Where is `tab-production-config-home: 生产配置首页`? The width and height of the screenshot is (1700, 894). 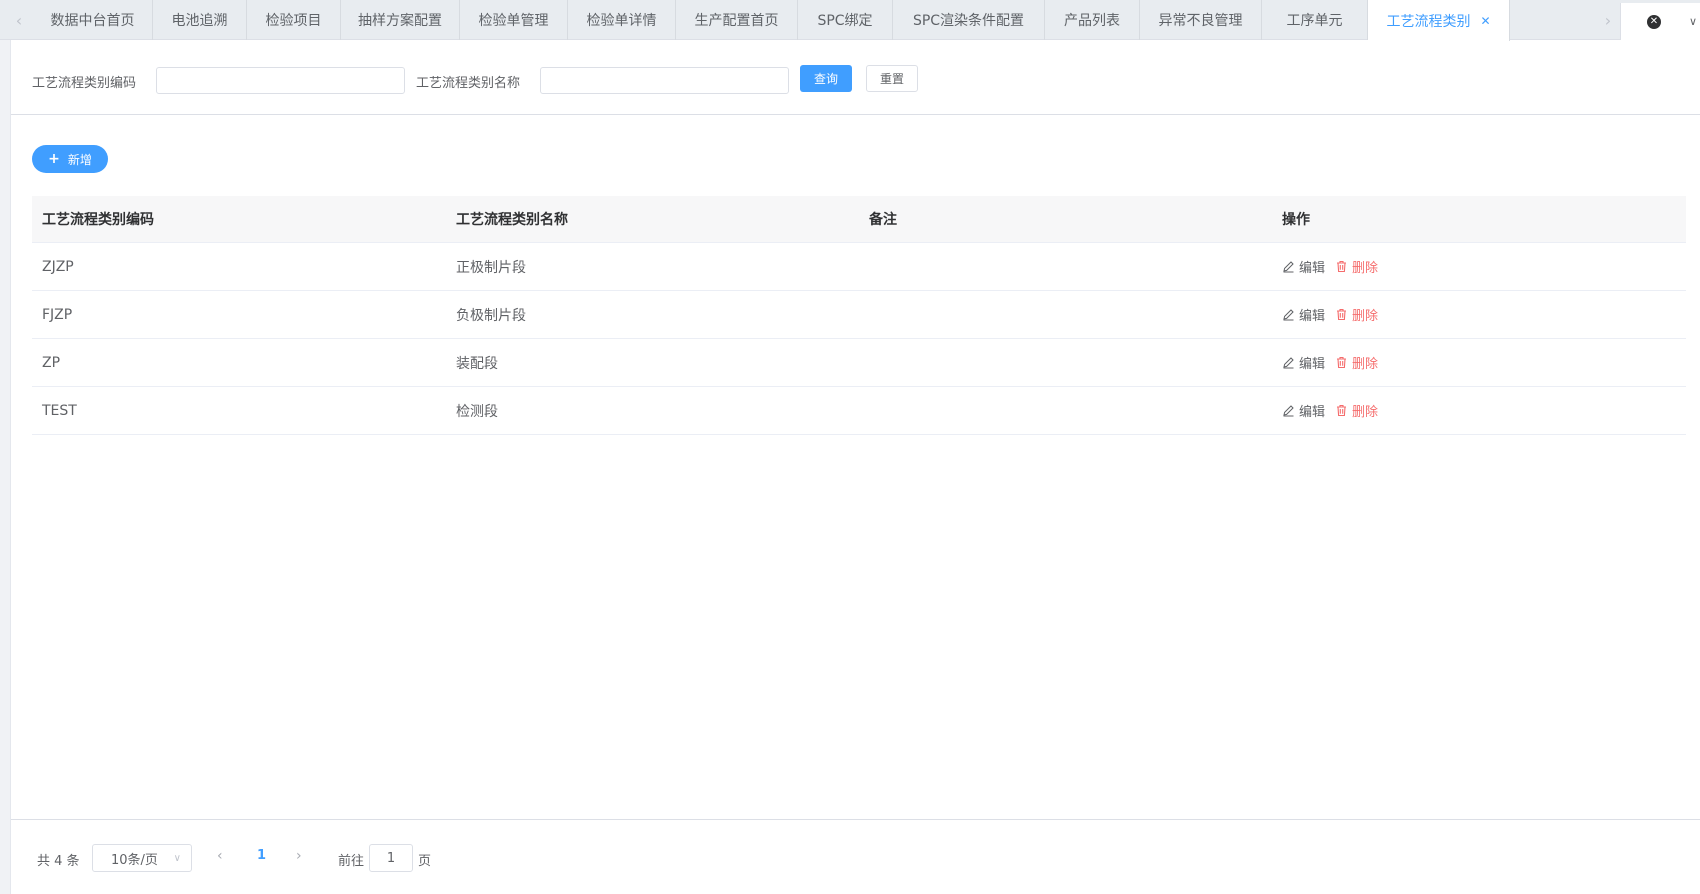
tab-production-config-home: 生产配置首页 is located at coordinates (737, 20).